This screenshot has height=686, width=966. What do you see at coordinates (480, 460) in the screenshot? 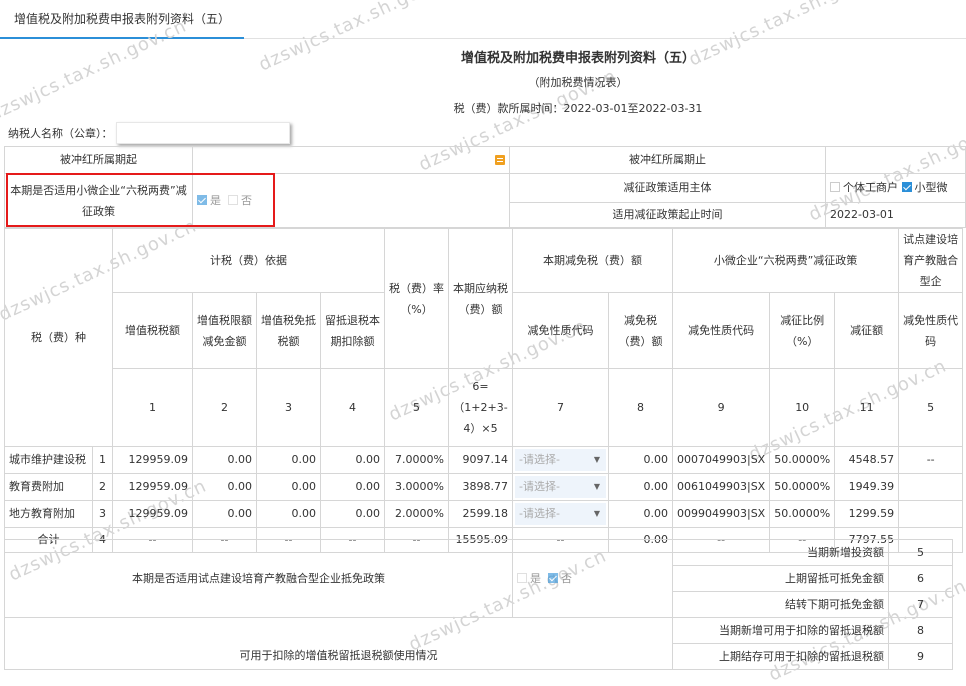
I see `payable-amount: 9097.14` at bounding box center [480, 460].